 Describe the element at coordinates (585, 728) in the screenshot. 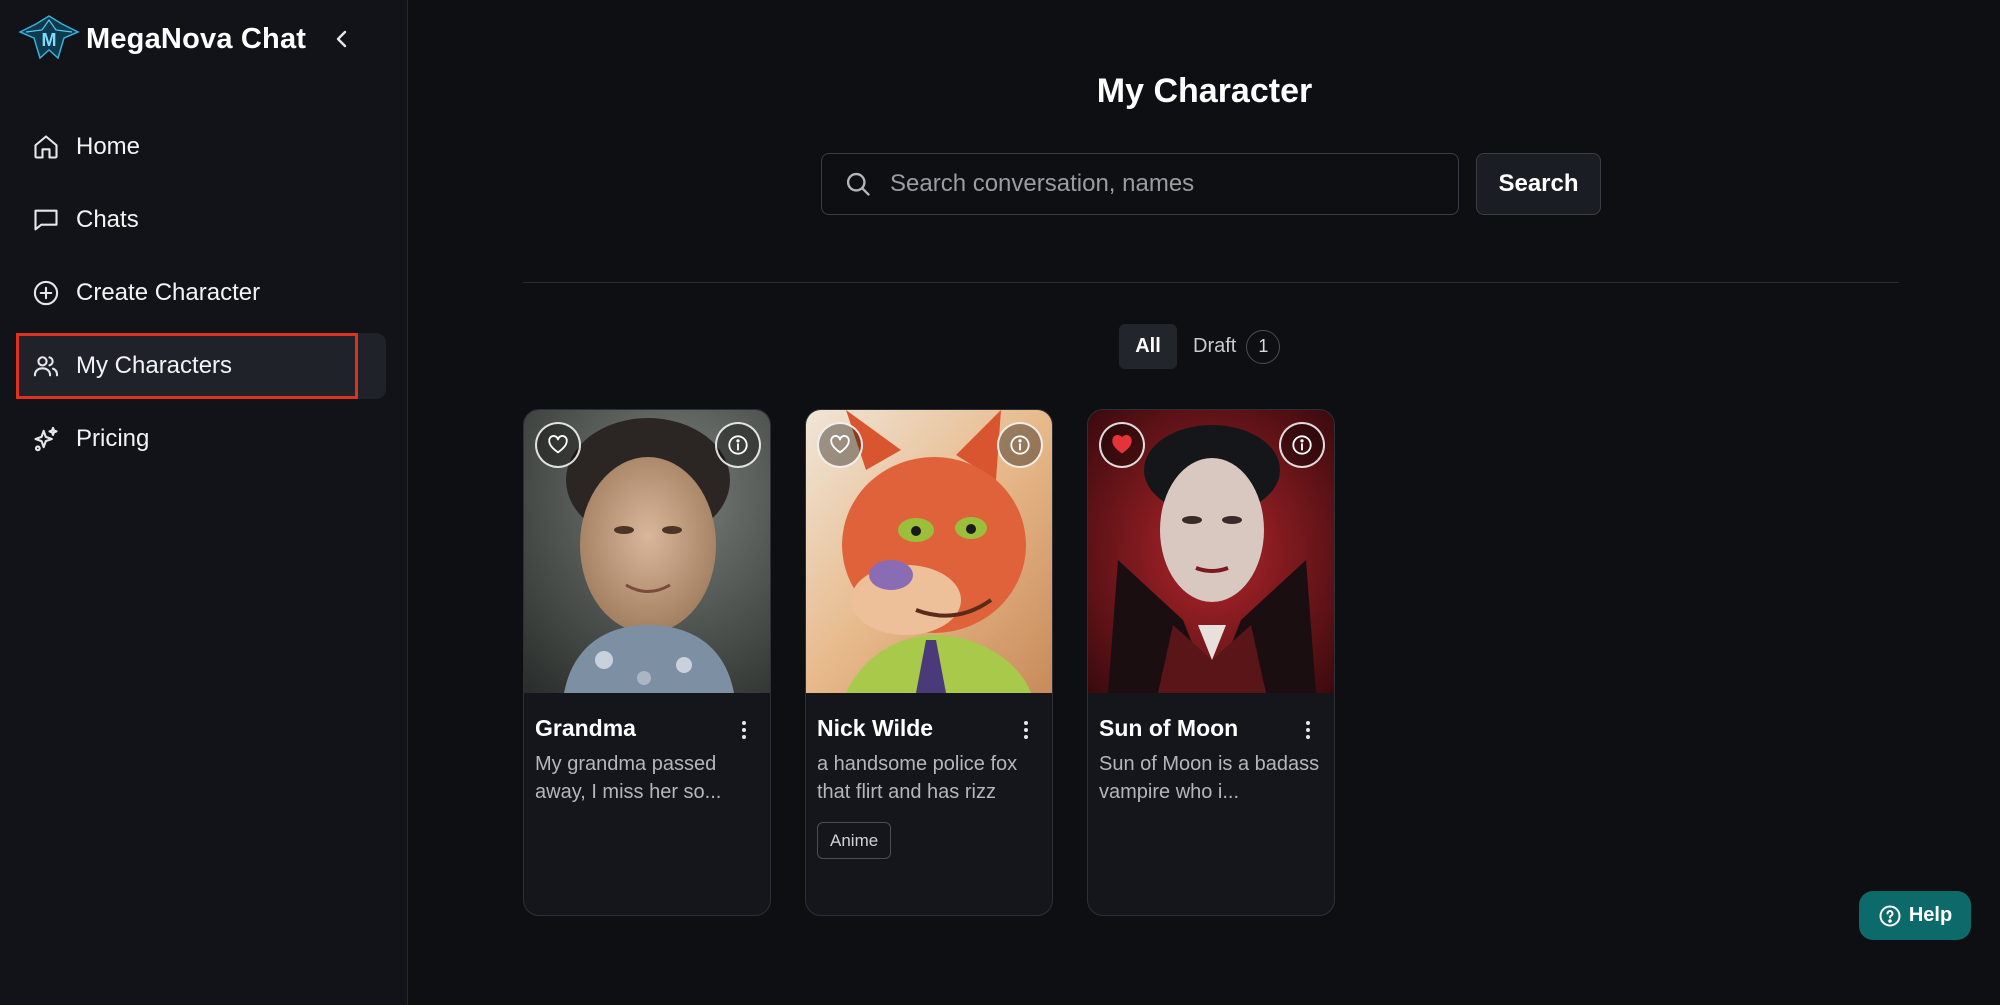

I see `character-name: Grandma` at that location.